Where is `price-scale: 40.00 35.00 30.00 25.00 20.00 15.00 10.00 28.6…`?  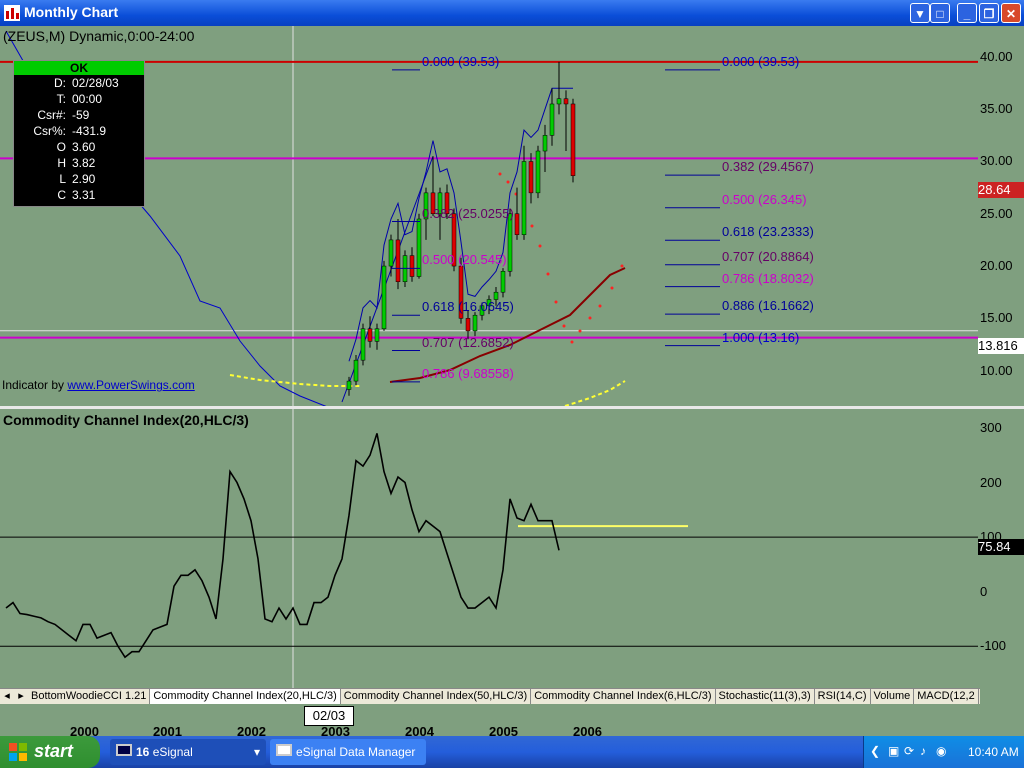
price-scale: 40.00 35.00 30.00 25.00 20.00 15.00 10.00 28.6… is located at coordinates (1001, 217).